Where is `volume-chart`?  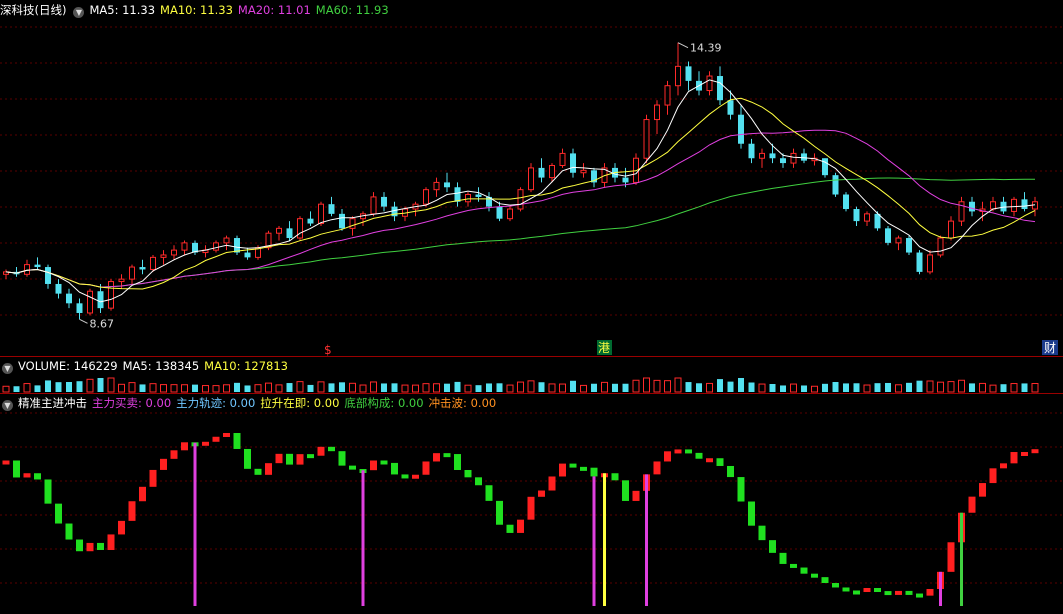 volume-chart is located at coordinates (531, 375).